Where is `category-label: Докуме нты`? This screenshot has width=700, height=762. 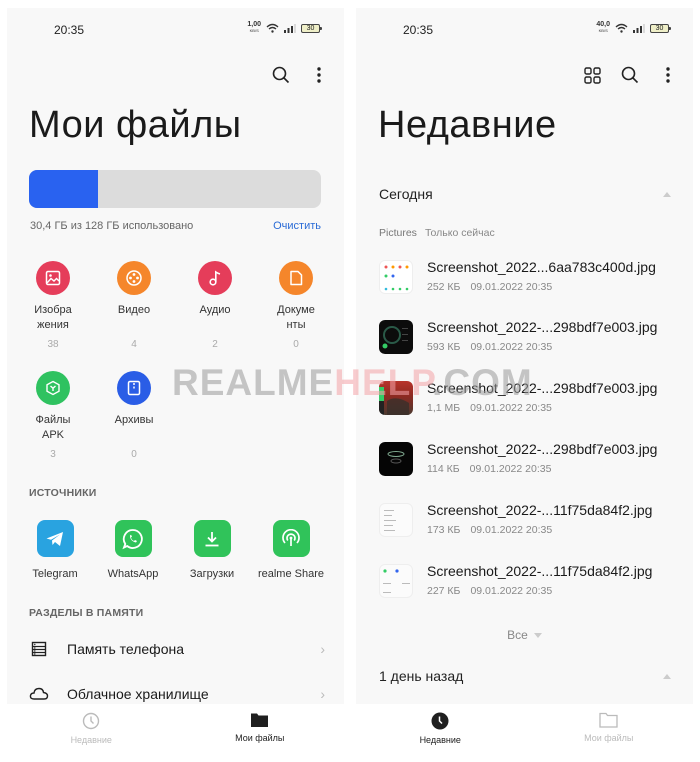 category-label: Докуме нты is located at coordinates (296, 317).